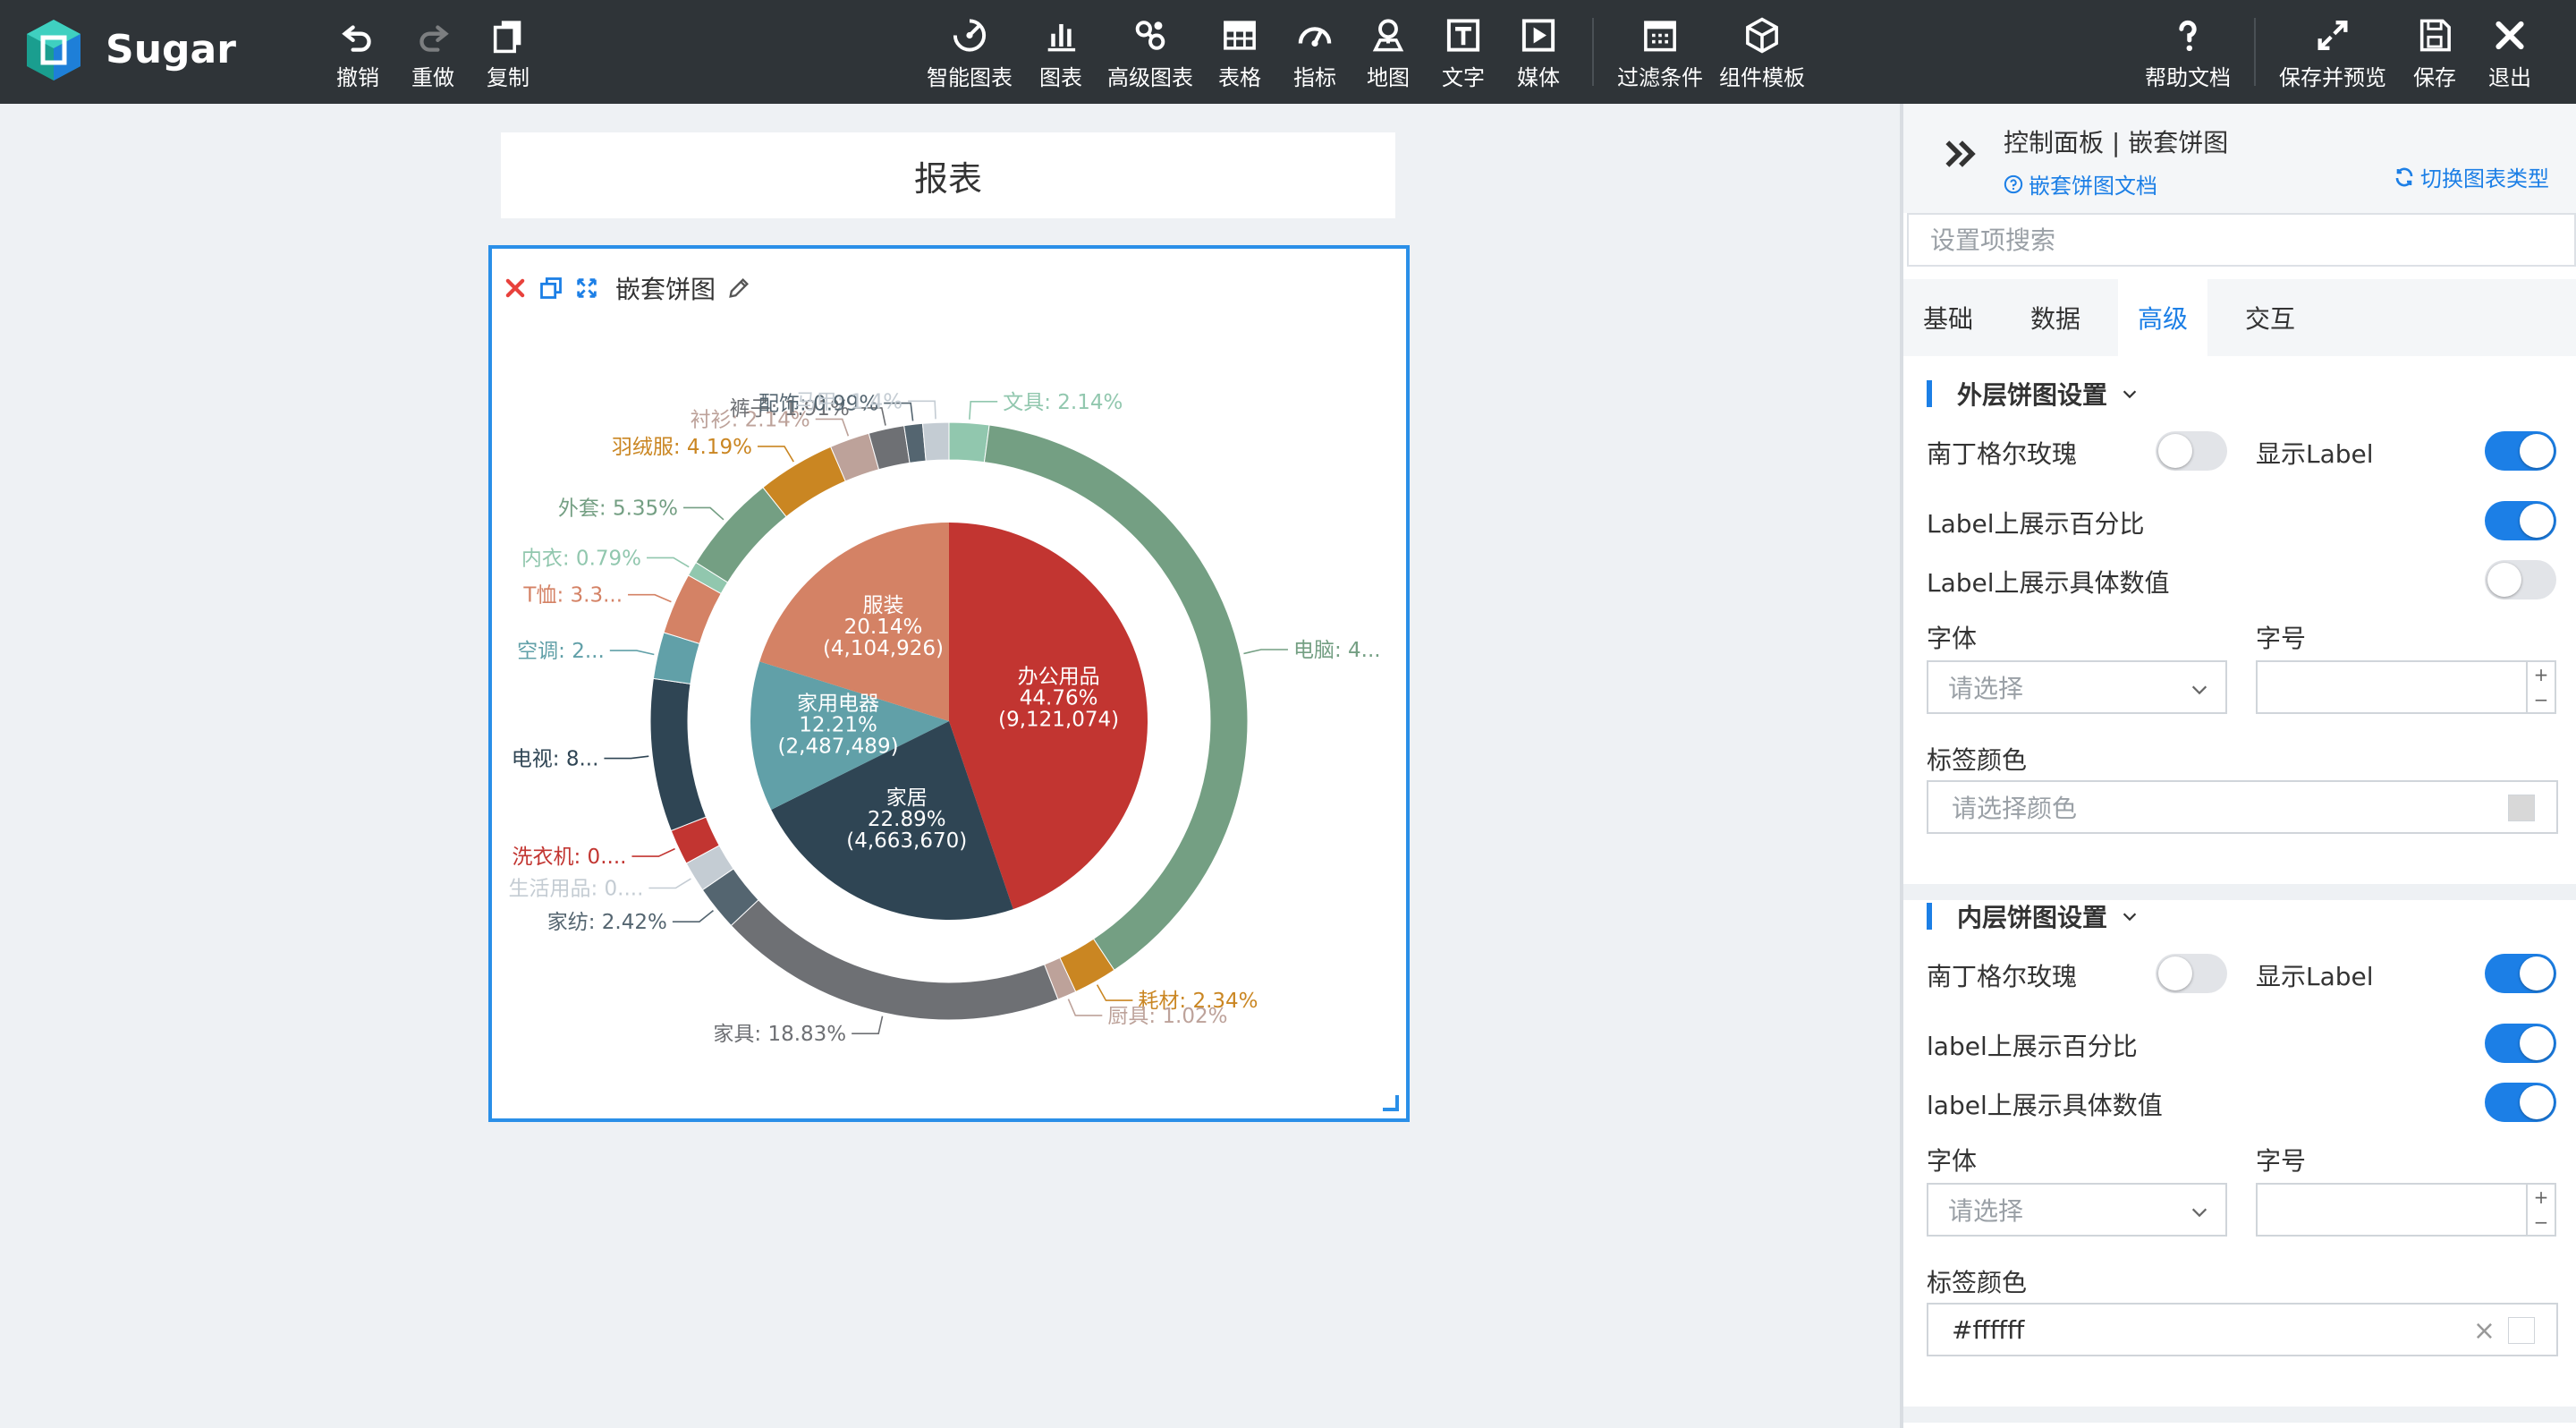  What do you see at coordinates (1538, 77) in the screenshot?
I see `media-label: 媒体` at bounding box center [1538, 77].